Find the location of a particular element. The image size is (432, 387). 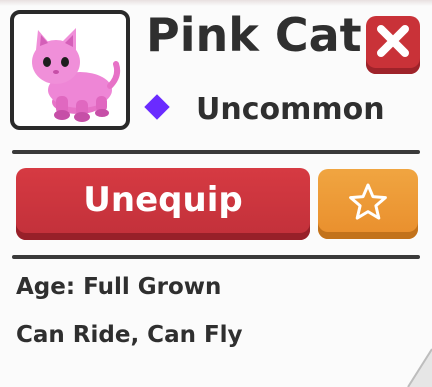

rarity-diamond-icon is located at coordinates (157, 107).